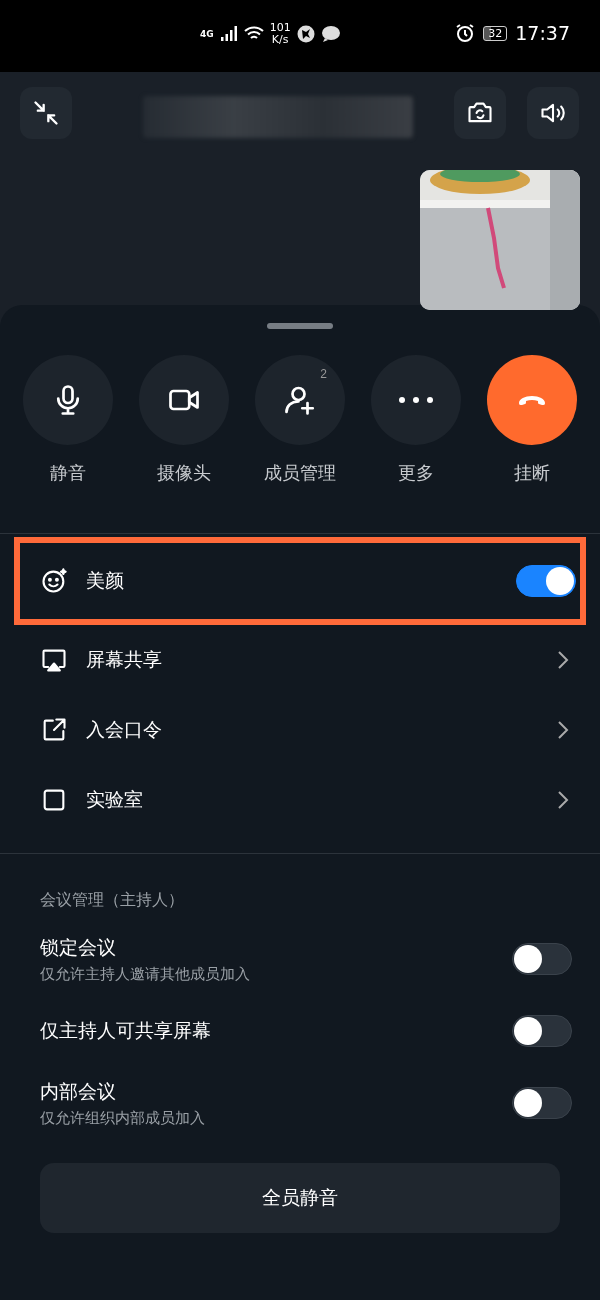  What do you see at coordinates (78, 947) in the screenshot?
I see `setting-label: 锁定会议` at bounding box center [78, 947].